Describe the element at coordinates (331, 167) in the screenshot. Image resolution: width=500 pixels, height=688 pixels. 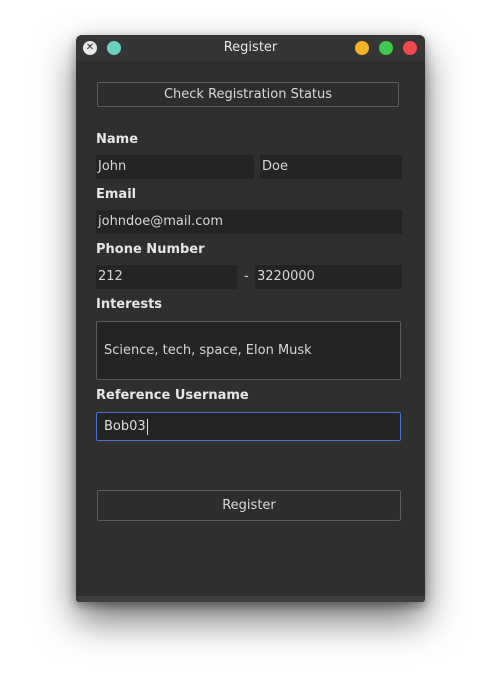
I see `last-name-field: Doe` at that location.